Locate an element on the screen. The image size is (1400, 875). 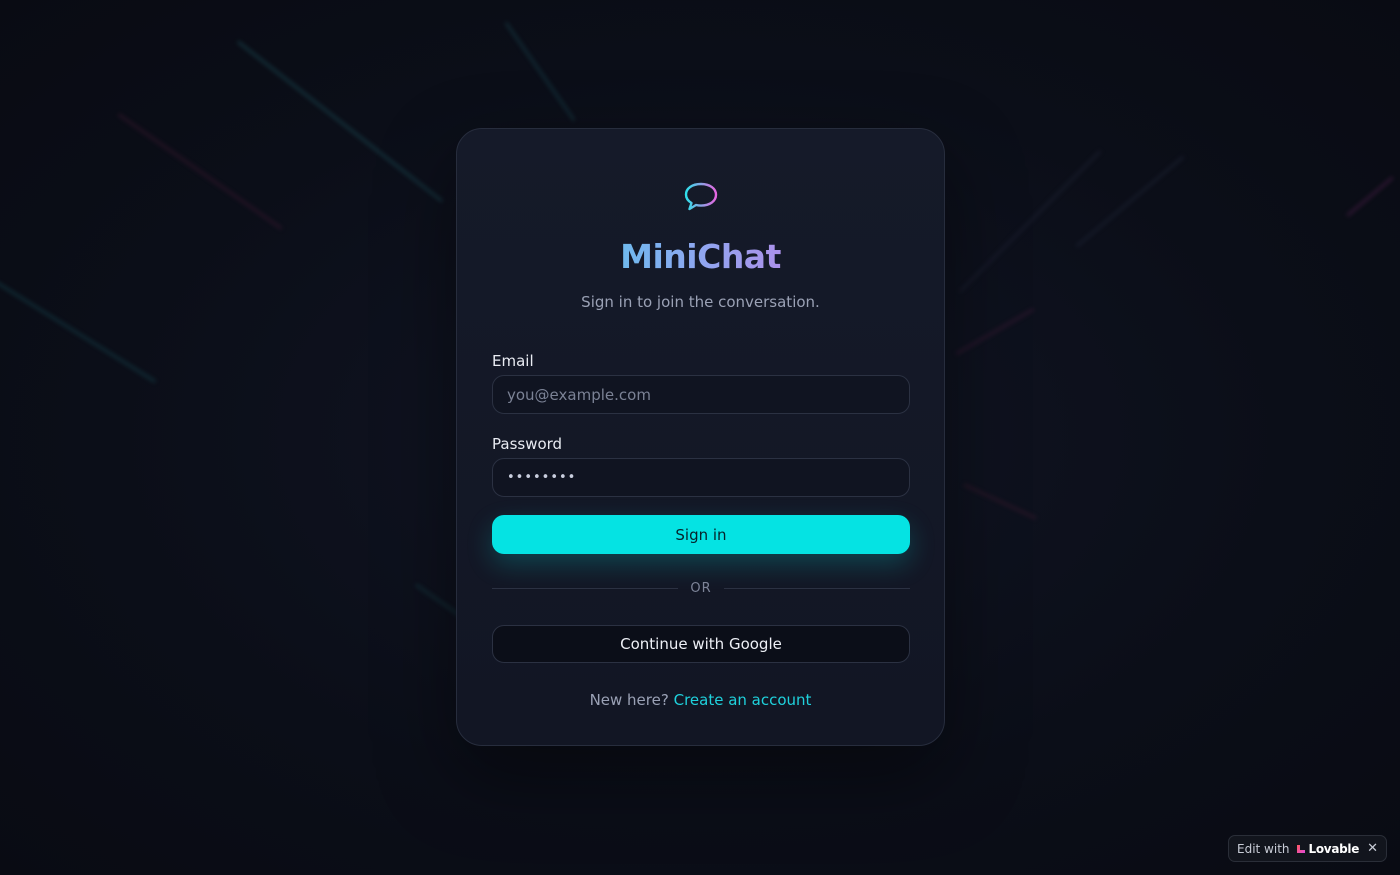
lovable-badge: Edit with Lovable ✕ is located at coordinates (1307, 848).